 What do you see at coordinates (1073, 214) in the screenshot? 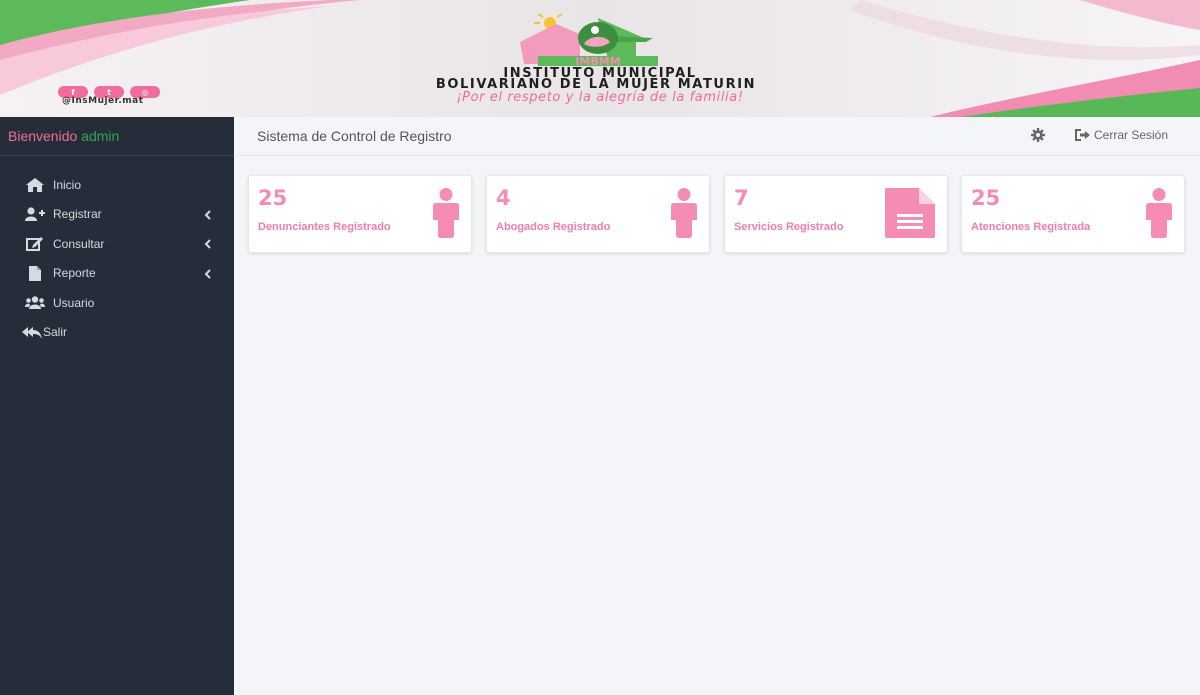
I see `stat-card-atenciones: 25 Atenciones Registrada` at bounding box center [1073, 214].